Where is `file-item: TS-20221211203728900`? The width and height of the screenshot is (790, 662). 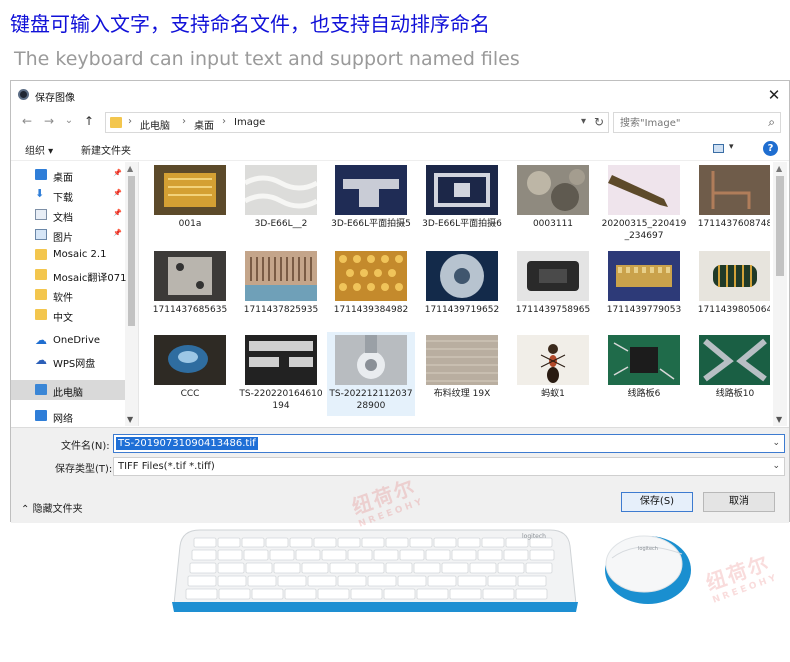 file-item: TS-20221211203728900 is located at coordinates (371, 374).